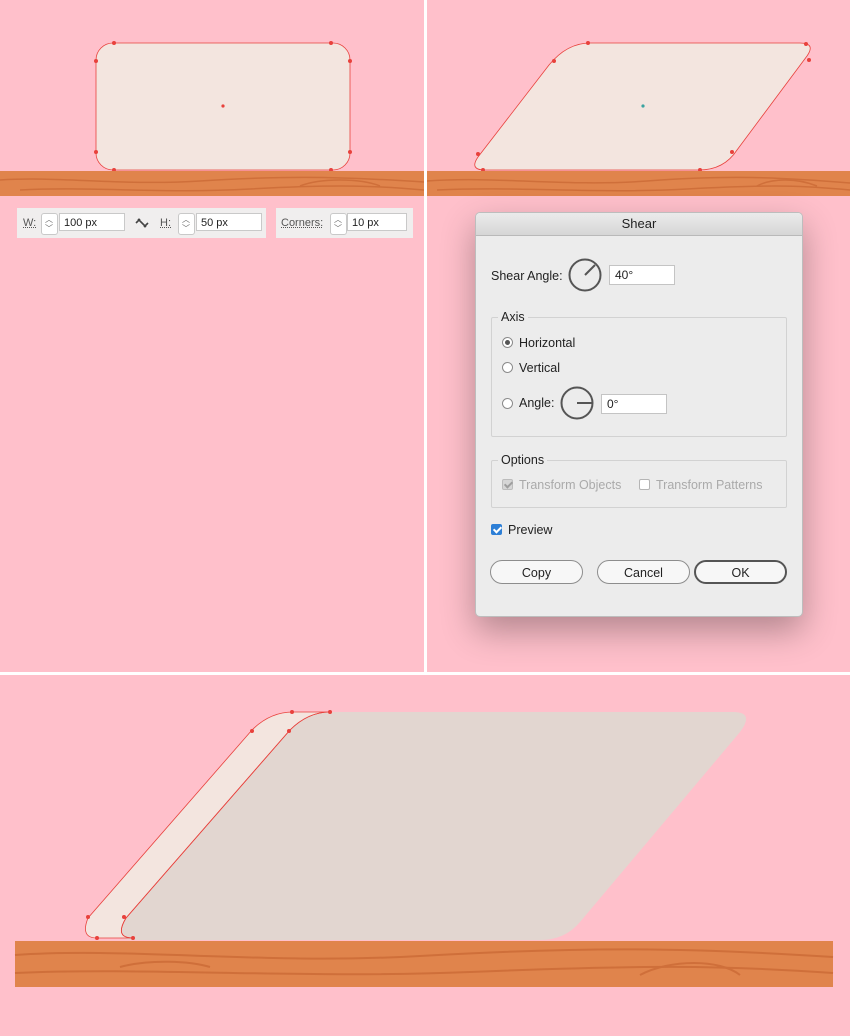 The image size is (850, 1036). What do you see at coordinates (49, 224) in the screenshot?
I see `width-stepper: ︿ ﹀` at bounding box center [49, 224].